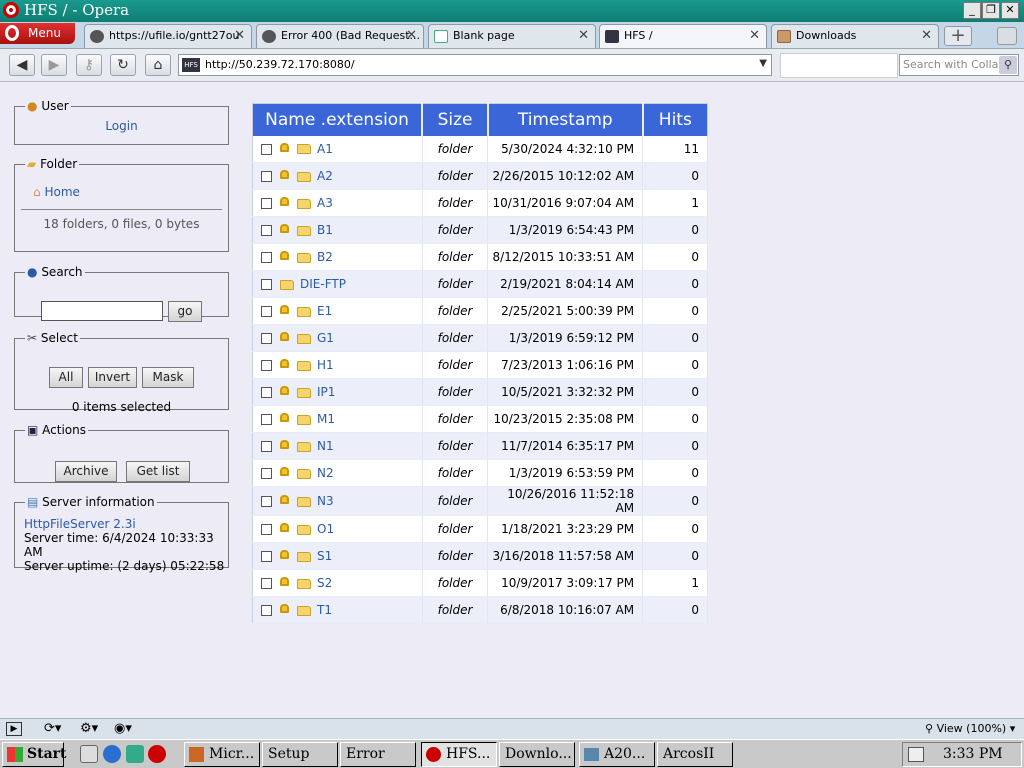  Describe the element at coordinates (323, 284) in the screenshot. I see `folder-link: DIE-FTP` at that location.